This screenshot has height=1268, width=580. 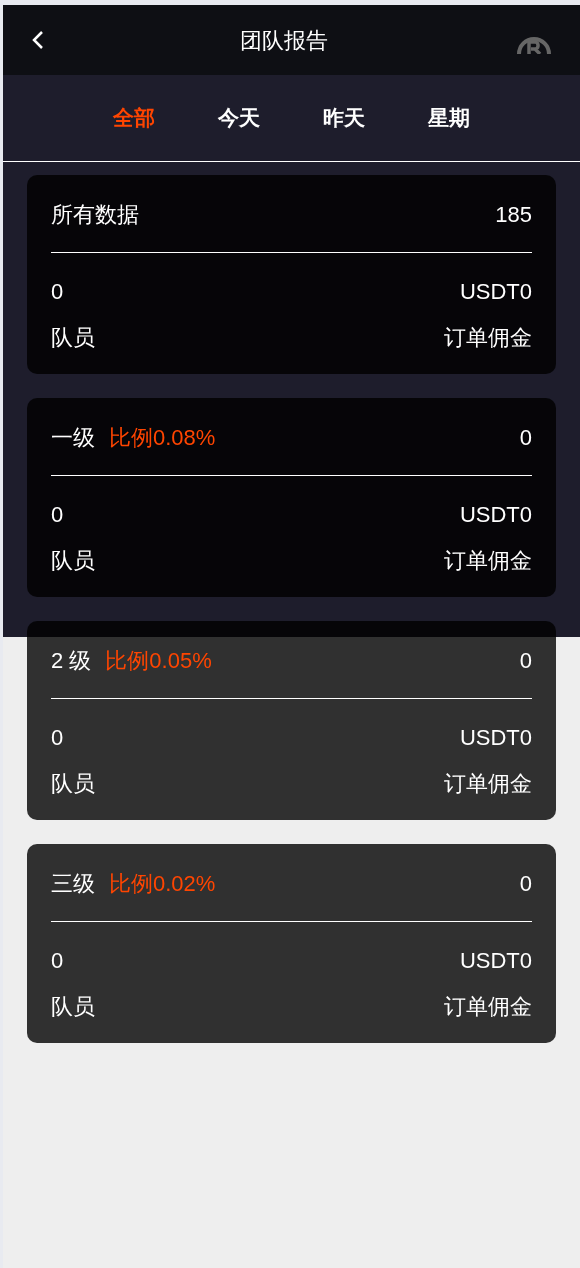 What do you see at coordinates (134, 118) in the screenshot?
I see `tab: 全部` at bounding box center [134, 118].